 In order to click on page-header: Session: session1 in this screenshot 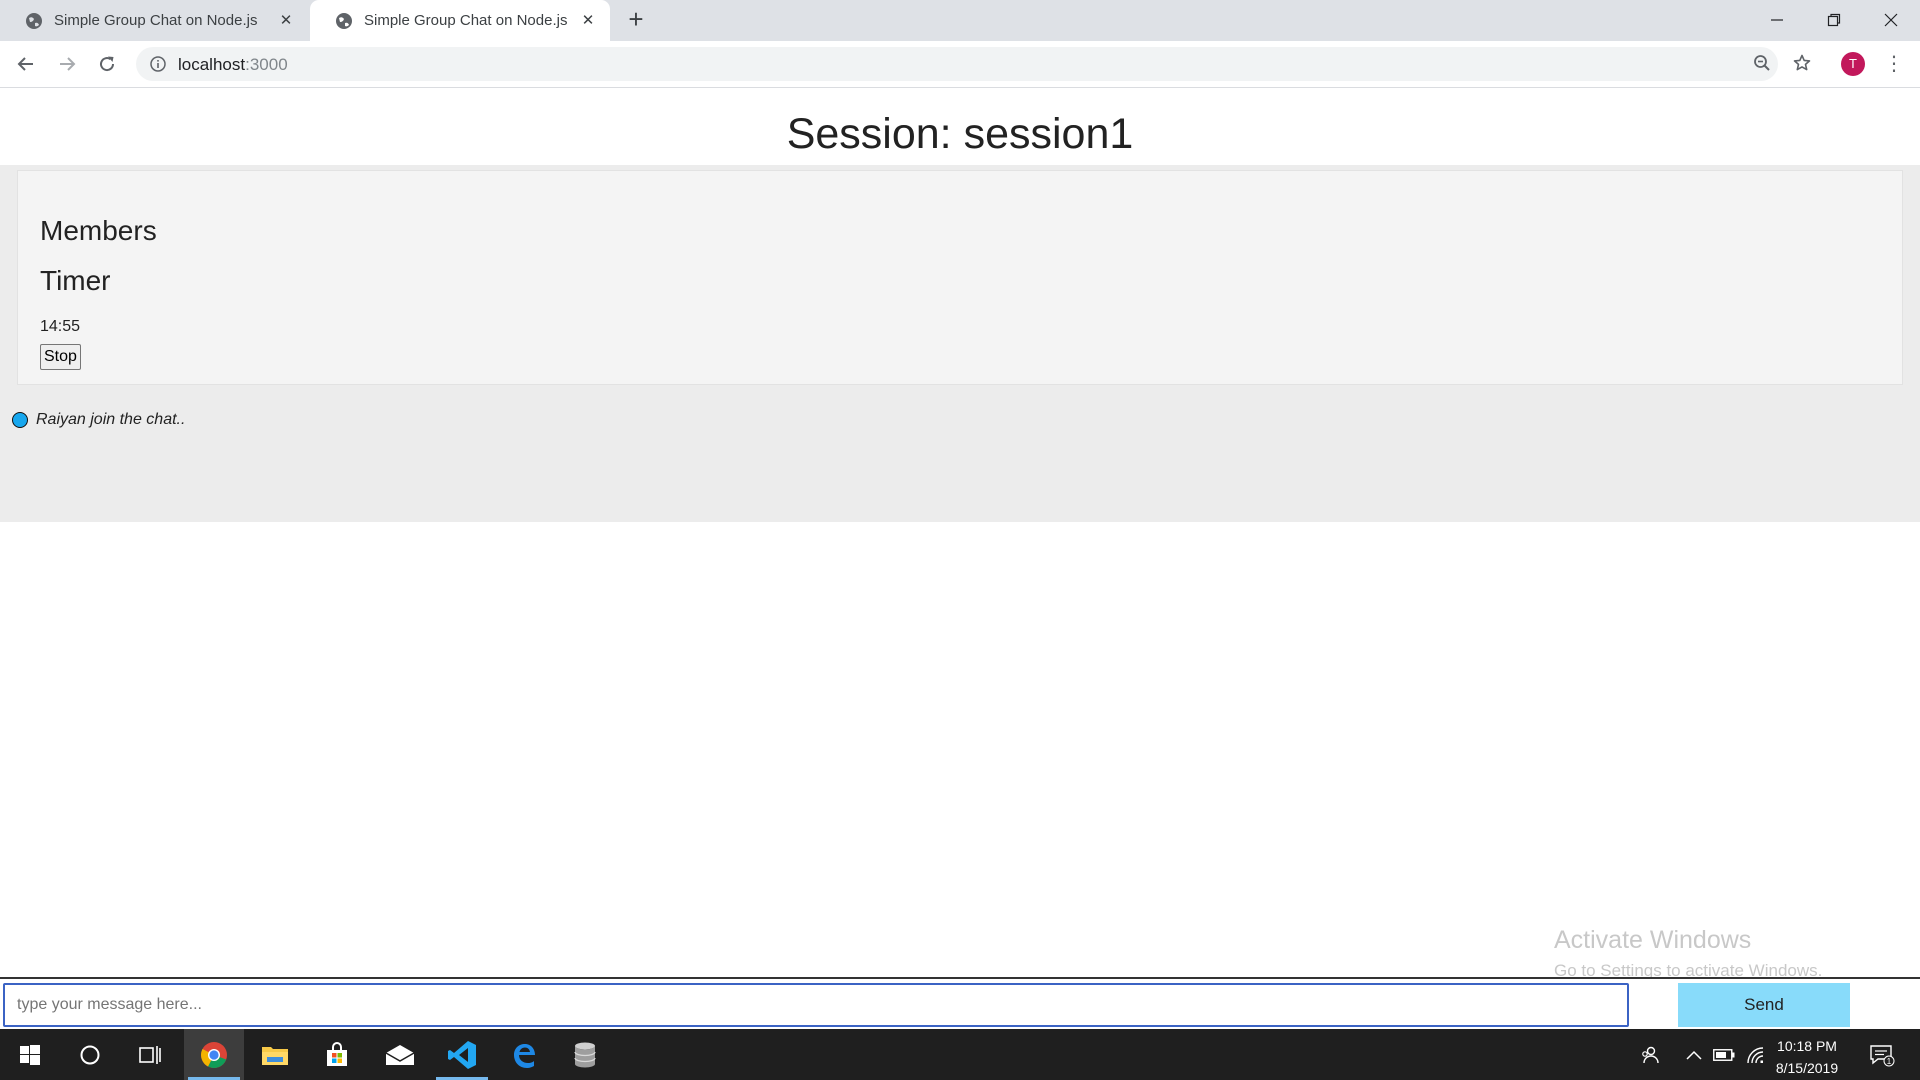, I will do `click(960, 127)`.